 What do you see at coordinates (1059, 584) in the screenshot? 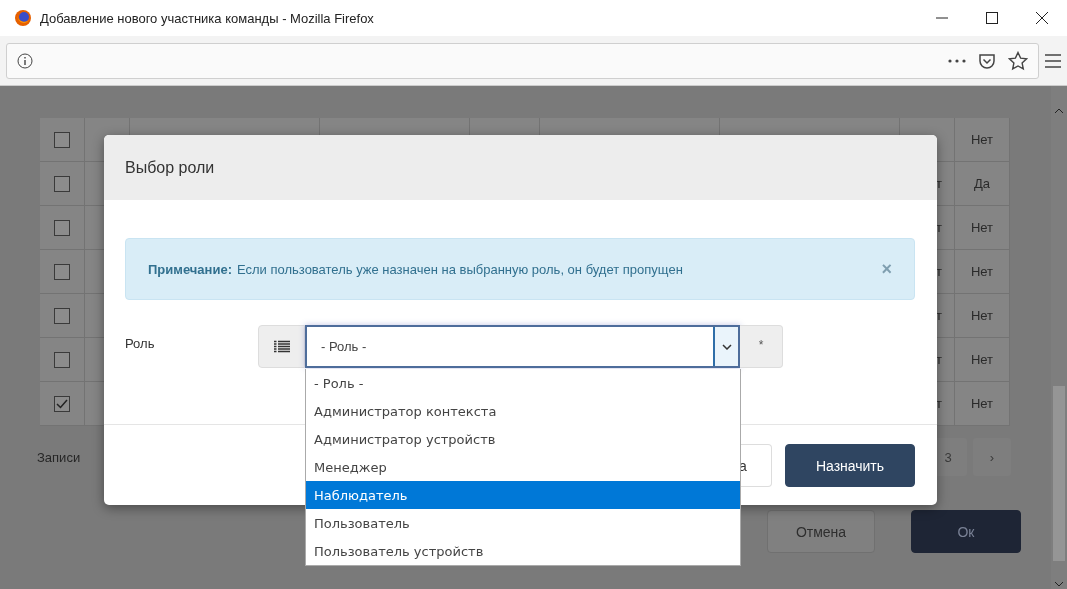
I see `scroll-down-icon` at bounding box center [1059, 584].